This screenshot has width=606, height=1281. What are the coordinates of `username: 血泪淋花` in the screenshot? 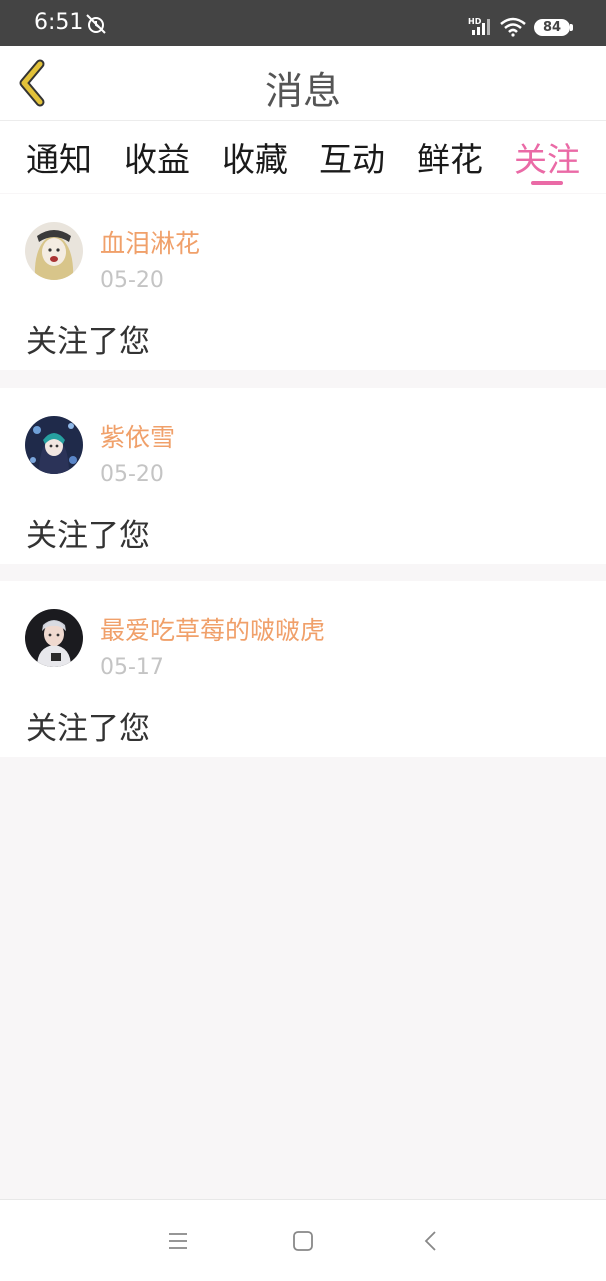 It's located at (150, 242).